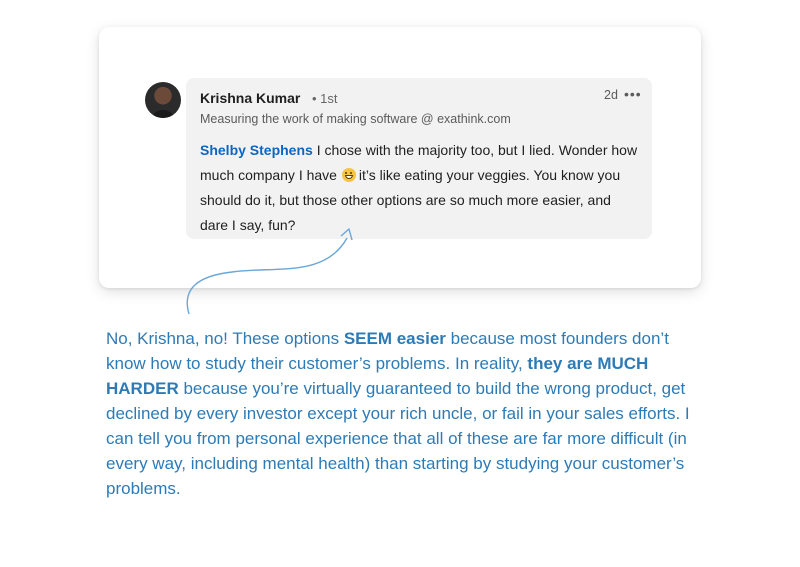 This screenshot has width=800, height=567. Describe the element at coordinates (267, 276) in the screenshot. I see `arrow-curve` at that location.